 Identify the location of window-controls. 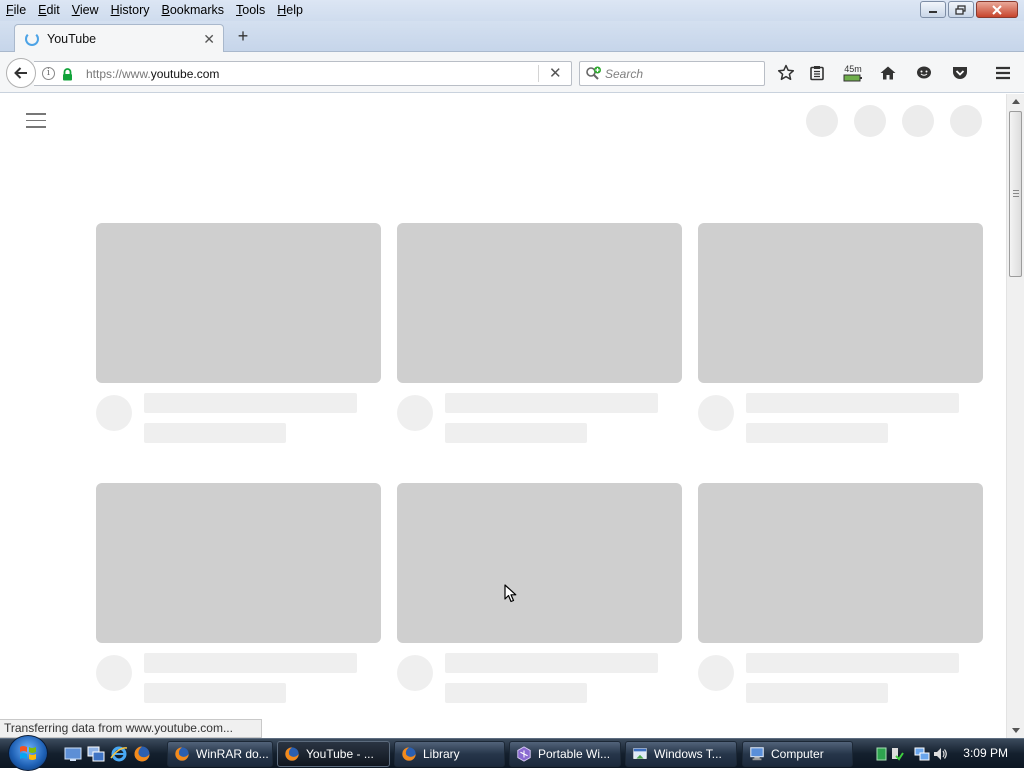
(969, 9).